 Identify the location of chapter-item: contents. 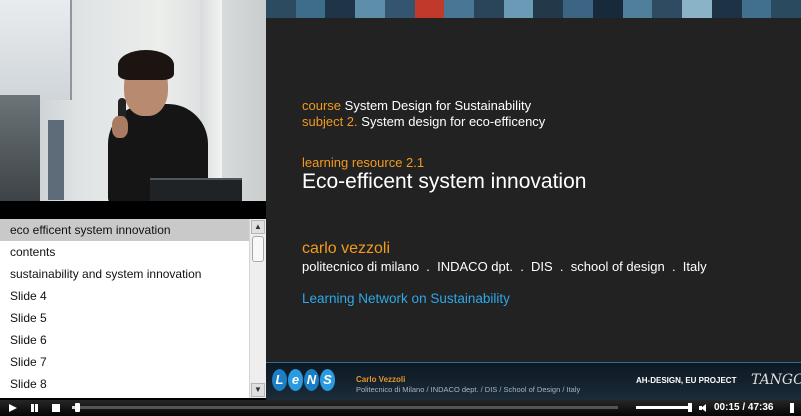
(124, 252).